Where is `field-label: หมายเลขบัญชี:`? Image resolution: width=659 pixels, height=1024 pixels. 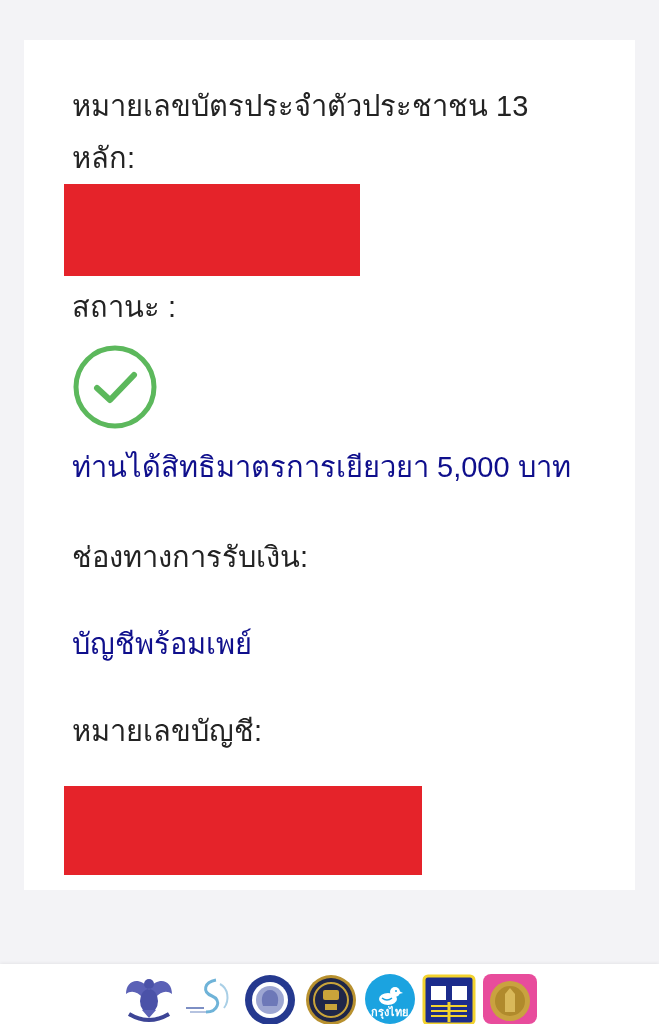
field-label: หมายเลขบัญชี: is located at coordinates (167, 732).